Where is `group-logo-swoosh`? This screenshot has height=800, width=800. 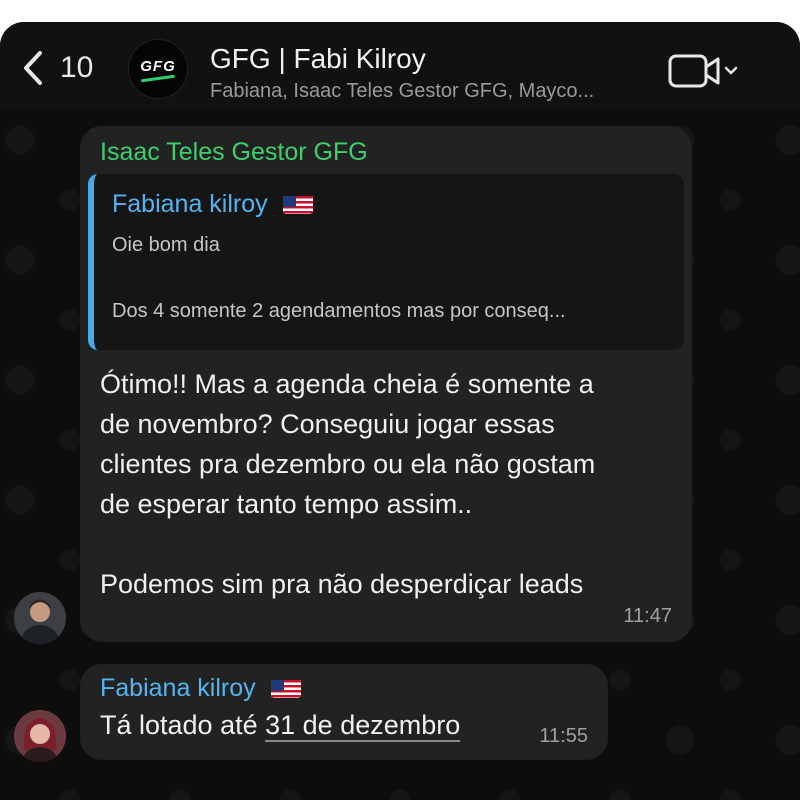
group-logo-swoosh is located at coordinates (158, 78).